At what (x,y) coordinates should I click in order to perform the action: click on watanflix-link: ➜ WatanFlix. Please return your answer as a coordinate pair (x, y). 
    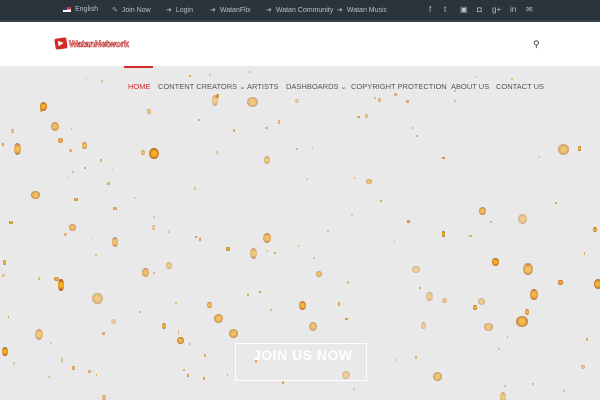
    Looking at the image, I should click on (230, 10).